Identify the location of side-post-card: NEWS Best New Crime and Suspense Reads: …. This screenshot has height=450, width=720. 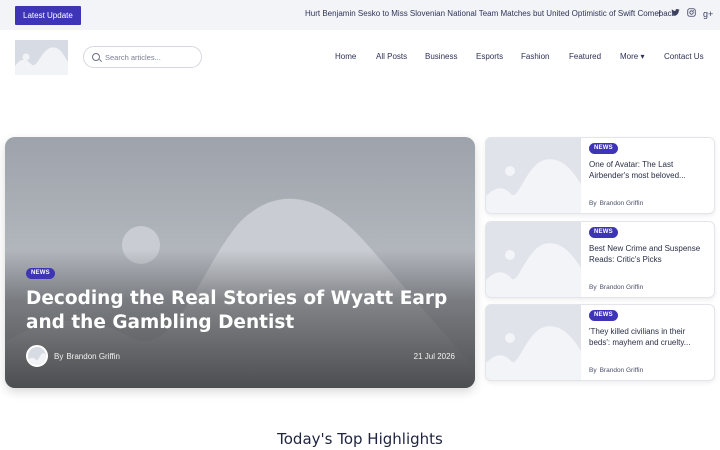
(600, 259).